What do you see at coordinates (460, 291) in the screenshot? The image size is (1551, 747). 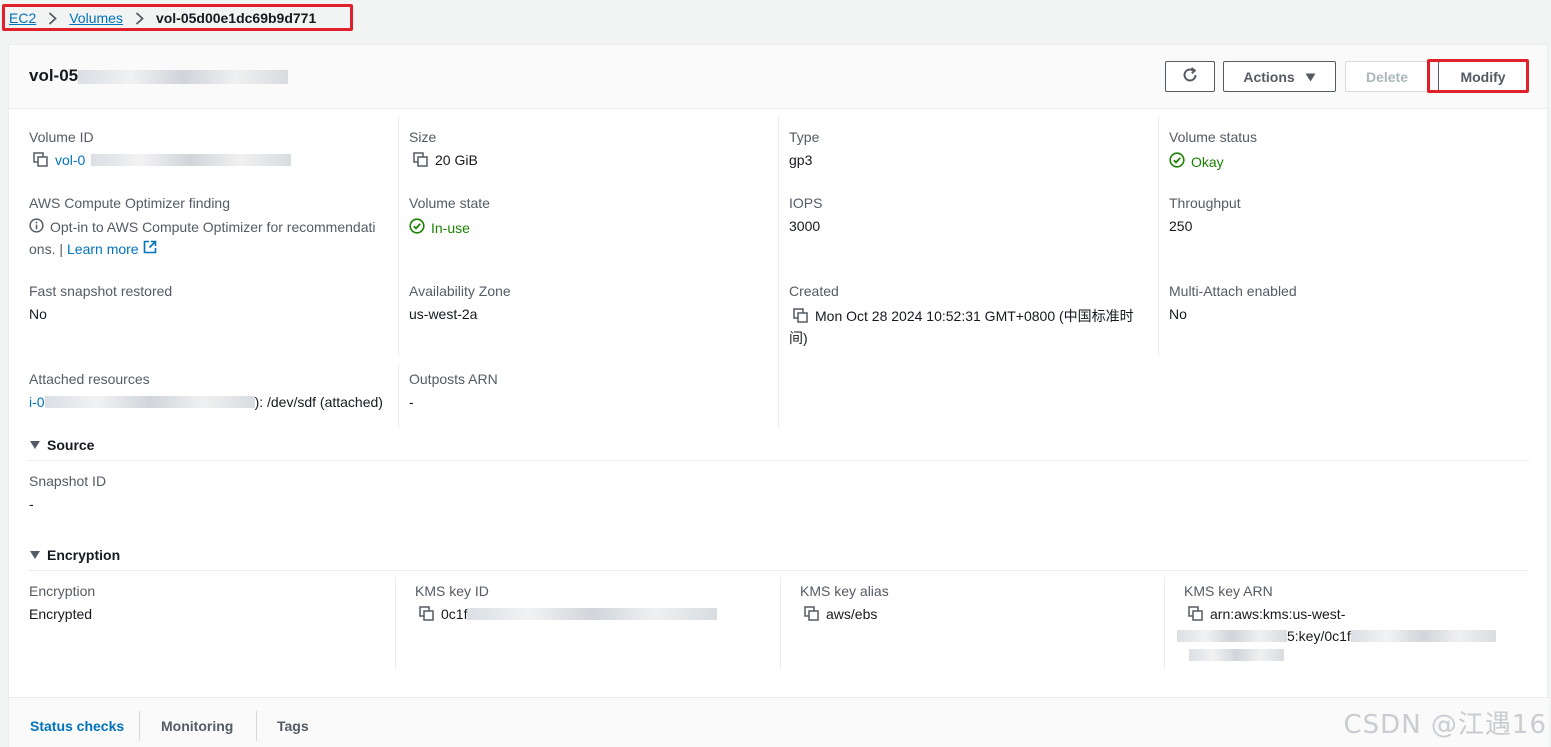 I see `az-label: Availability Zone` at bounding box center [460, 291].